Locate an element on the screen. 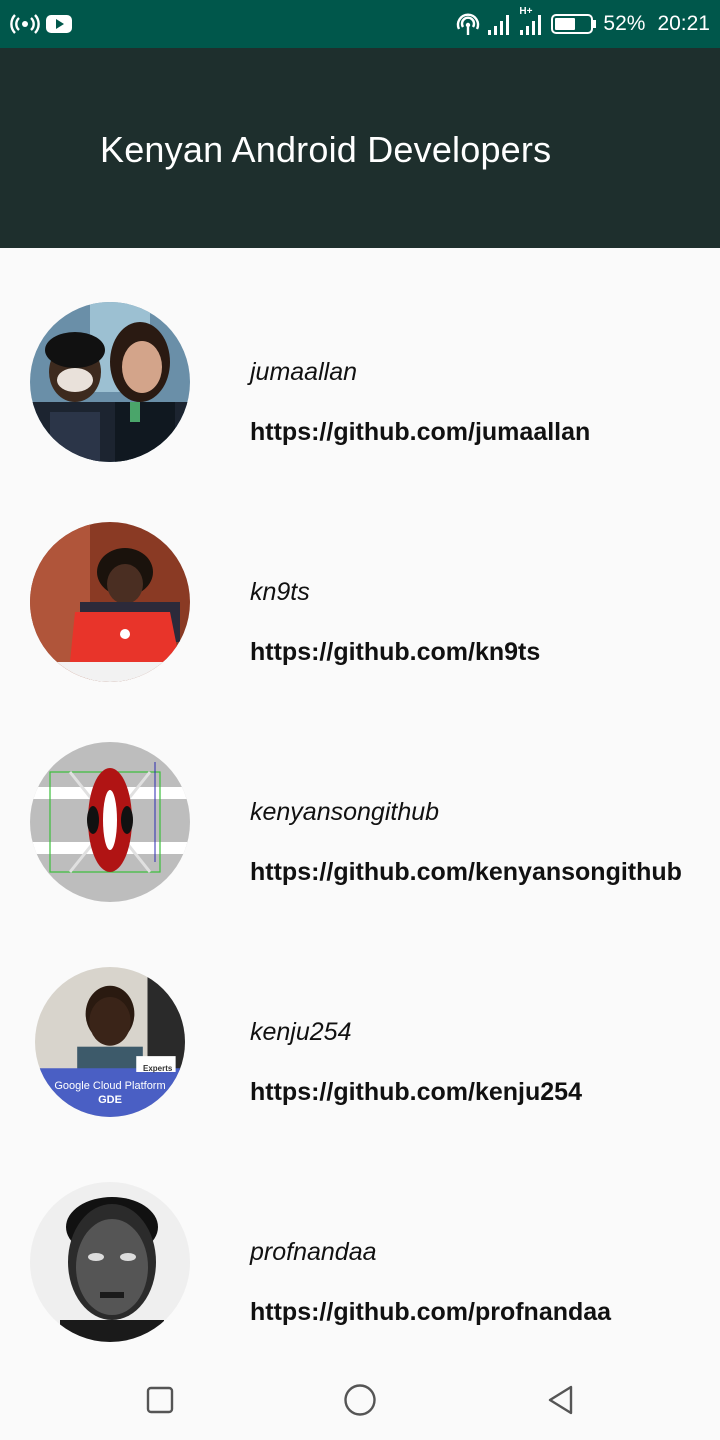  home-button is located at coordinates (360, 1400).